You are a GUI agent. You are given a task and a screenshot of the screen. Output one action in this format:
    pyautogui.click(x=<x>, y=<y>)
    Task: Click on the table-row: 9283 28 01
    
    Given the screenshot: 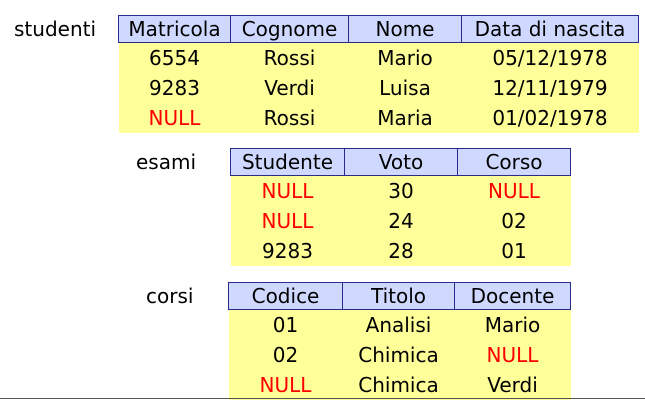 What is the action you would take?
    pyautogui.click(x=400, y=251)
    